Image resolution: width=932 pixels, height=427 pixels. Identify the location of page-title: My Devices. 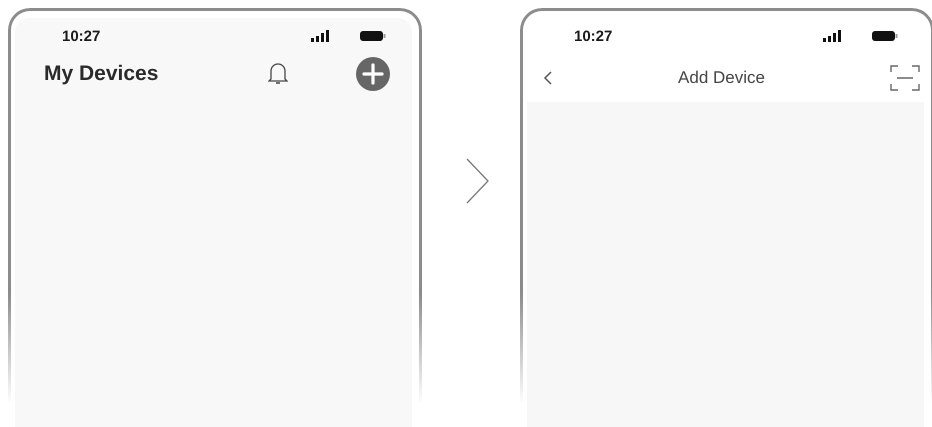
(102, 74).